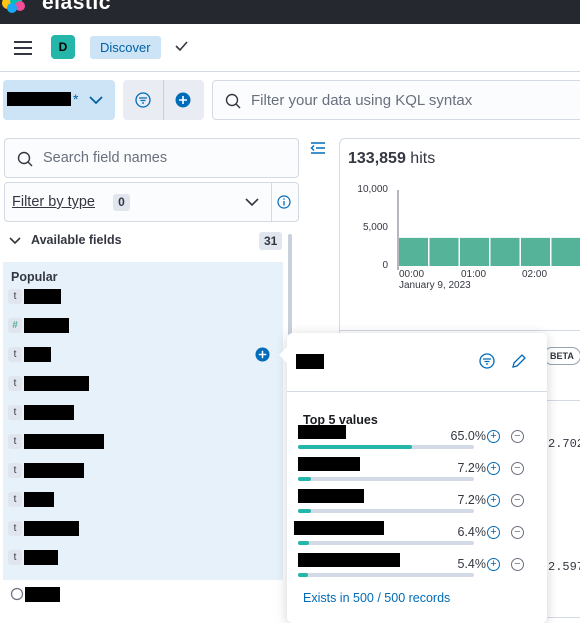 Image resolution: width=580 pixels, height=623 pixels. I want to click on y-tick: 5,000, so click(363, 227).